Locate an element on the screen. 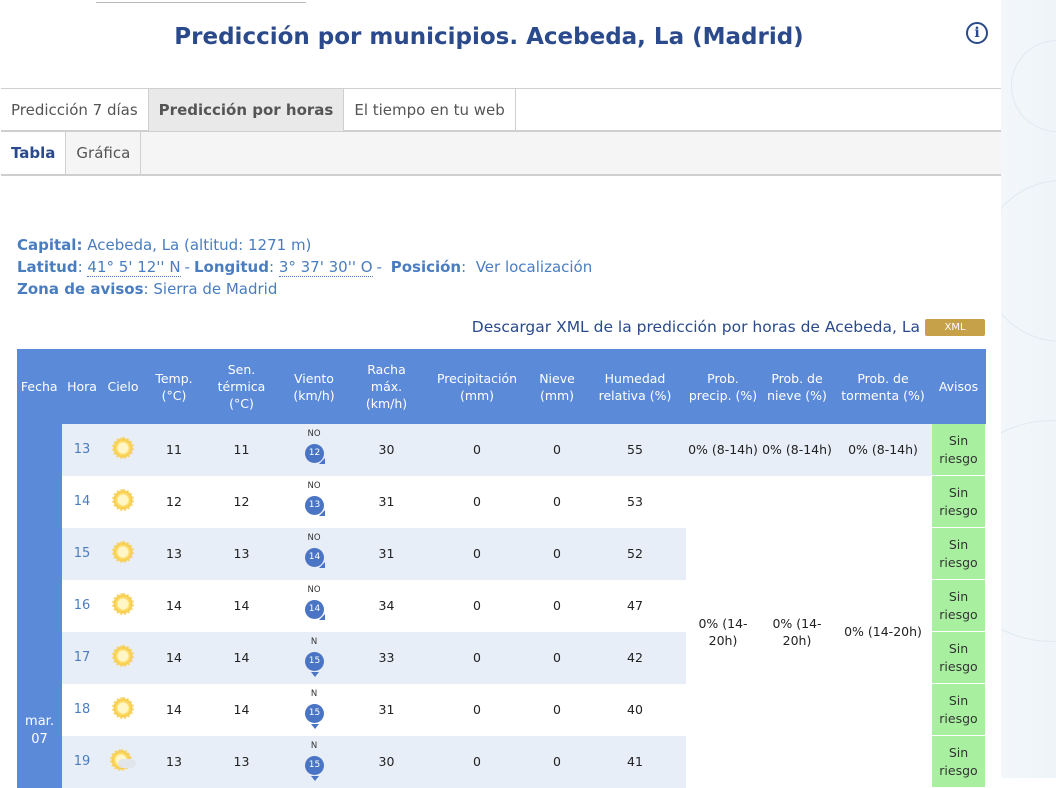 Image resolution: width=1056 pixels, height=788 pixels. humedad-cell: 55 is located at coordinates (635, 450).